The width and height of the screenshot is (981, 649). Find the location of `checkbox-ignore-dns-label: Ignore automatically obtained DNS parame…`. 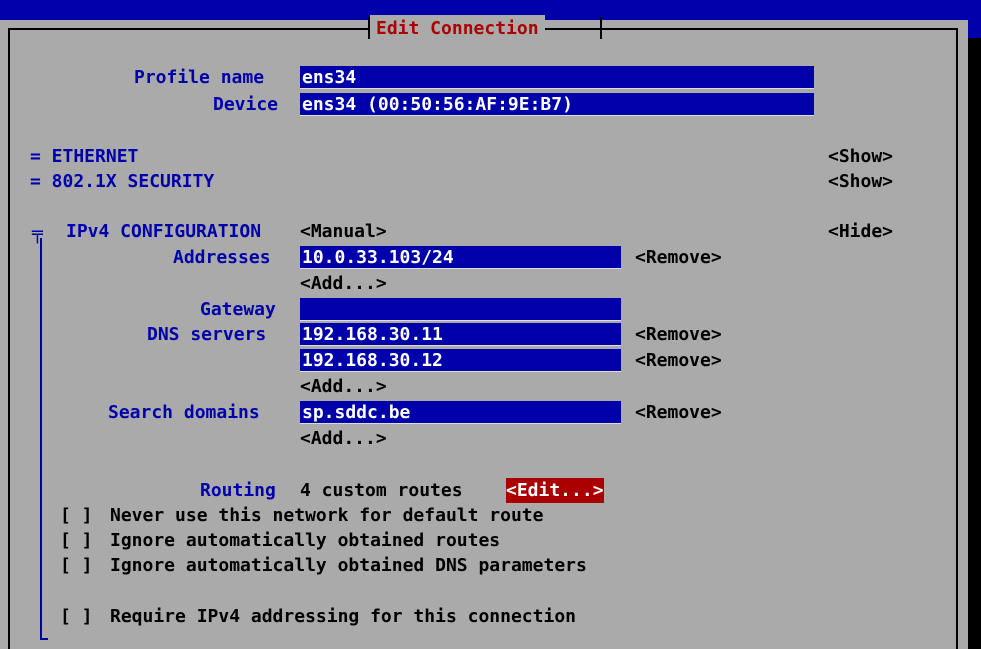

checkbox-ignore-dns-label: Ignore automatically obtained DNS parame… is located at coordinates (348, 565).